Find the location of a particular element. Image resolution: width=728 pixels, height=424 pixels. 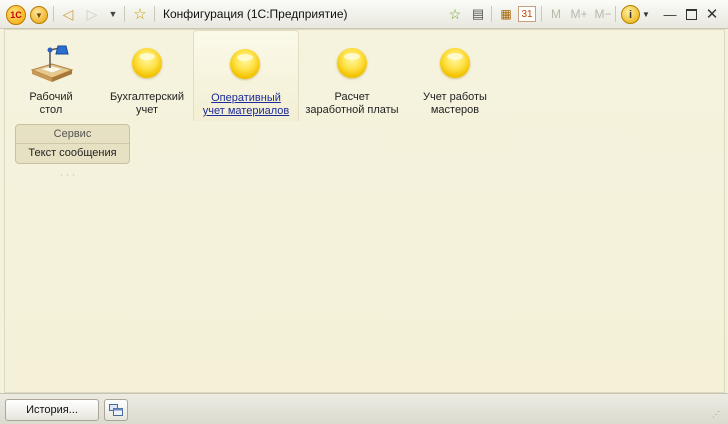

memory-subtract-button: M− is located at coordinates (603, 14).